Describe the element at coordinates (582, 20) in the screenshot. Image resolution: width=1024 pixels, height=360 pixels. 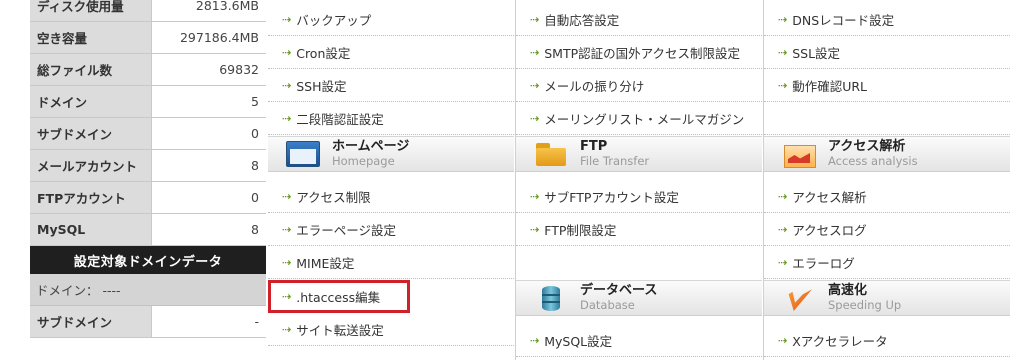
I see `menu-link-label: 自動応答設定` at that location.